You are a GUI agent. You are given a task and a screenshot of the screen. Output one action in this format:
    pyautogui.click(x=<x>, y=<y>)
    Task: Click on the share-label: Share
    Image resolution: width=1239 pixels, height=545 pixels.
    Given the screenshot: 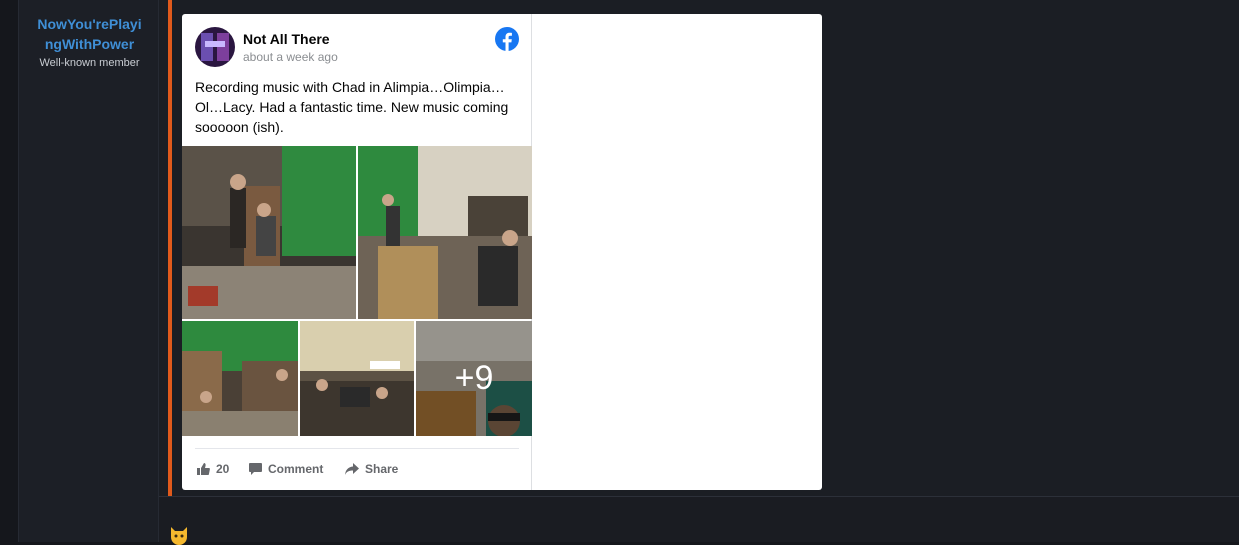 What is the action you would take?
    pyautogui.click(x=382, y=469)
    